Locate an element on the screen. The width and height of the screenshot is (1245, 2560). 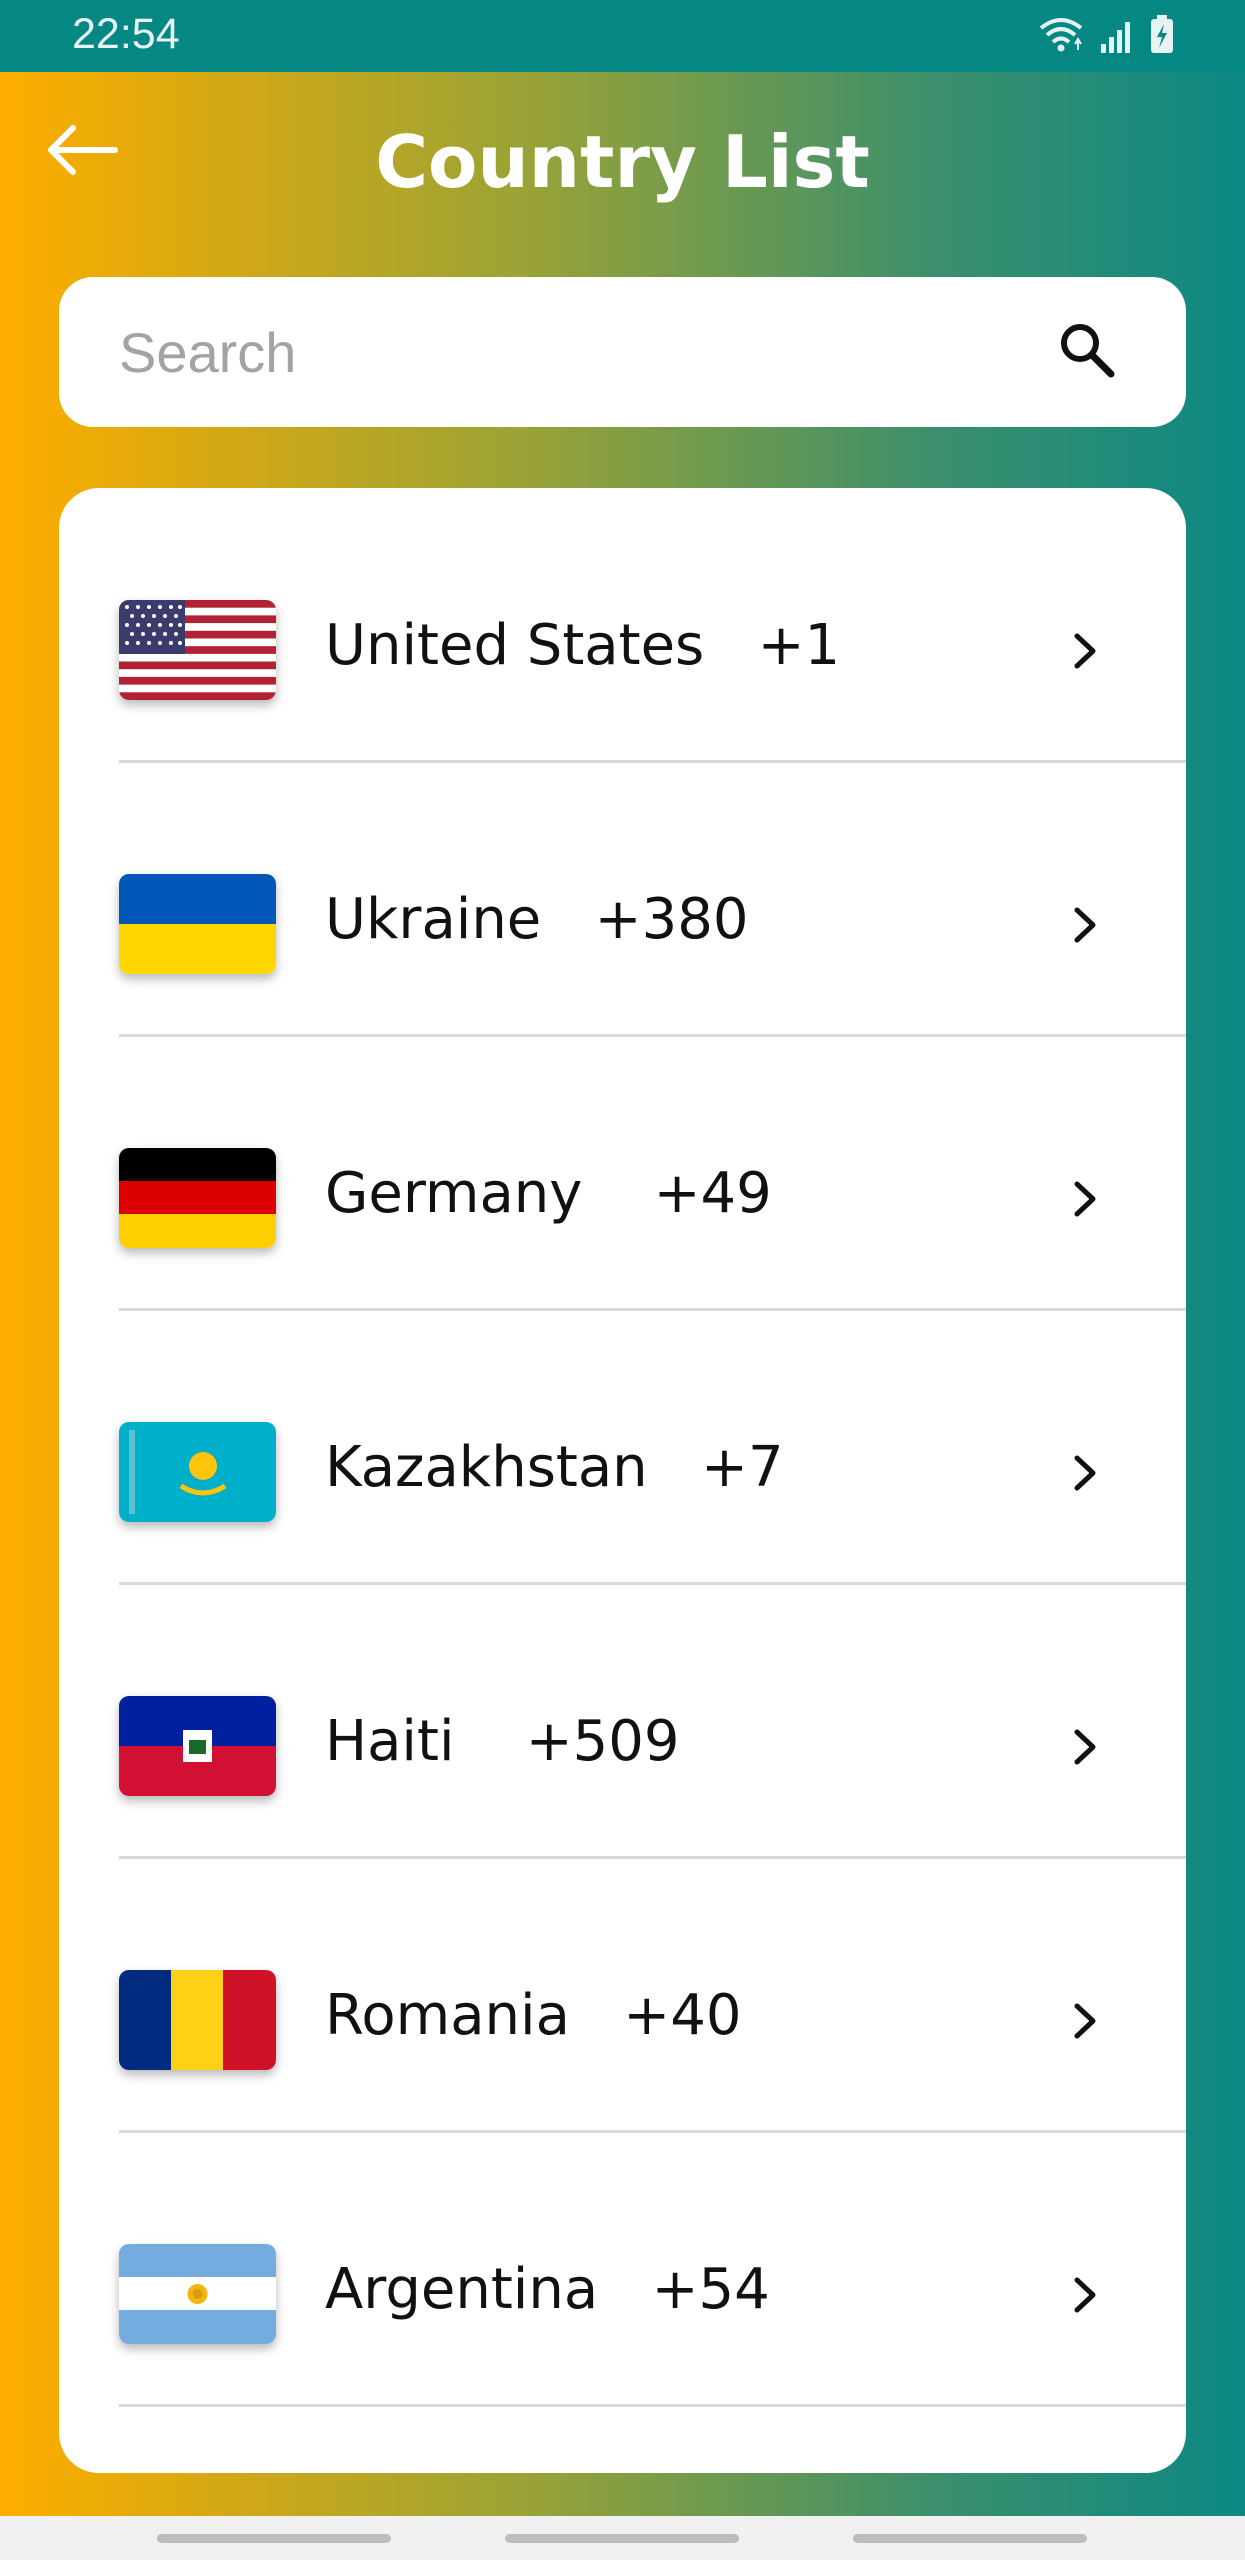
country-label: Haiti +509 is located at coordinates (502, 1741).